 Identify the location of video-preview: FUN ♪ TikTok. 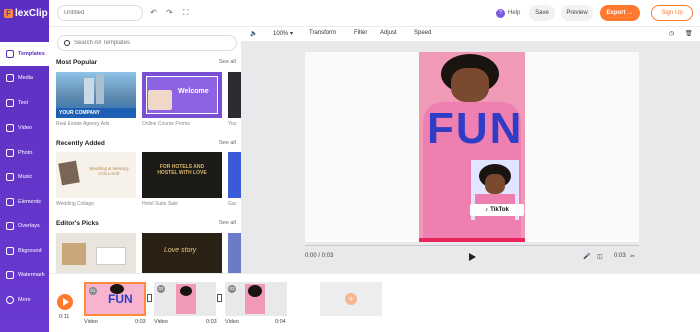
(472, 147).